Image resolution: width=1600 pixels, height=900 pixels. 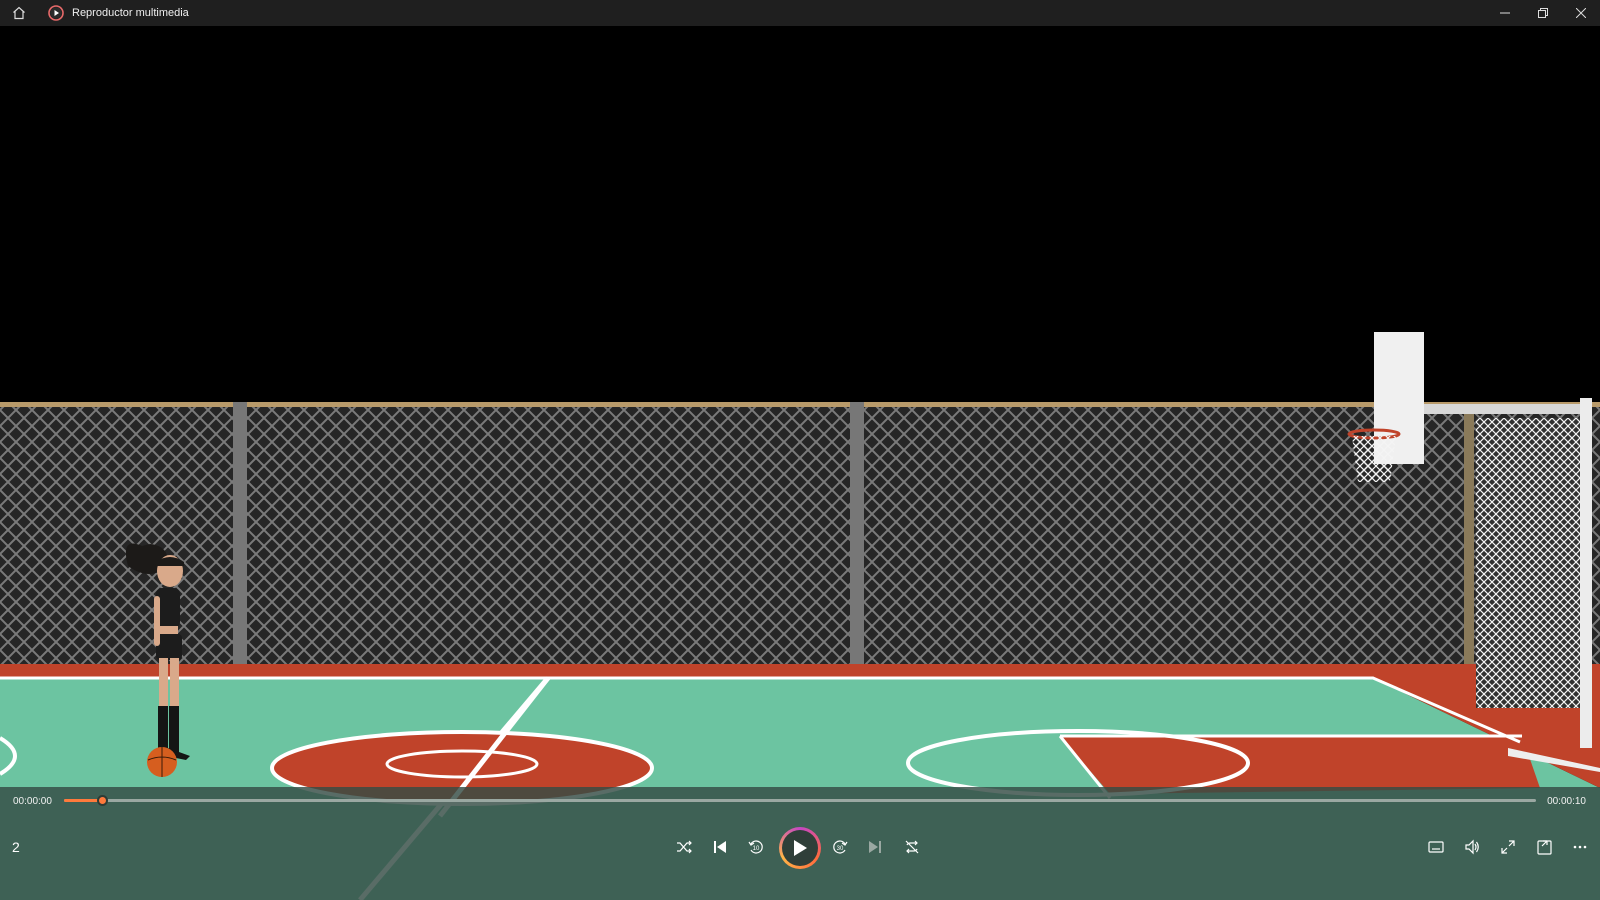 I want to click on play-icon, so click(x=800, y=848).